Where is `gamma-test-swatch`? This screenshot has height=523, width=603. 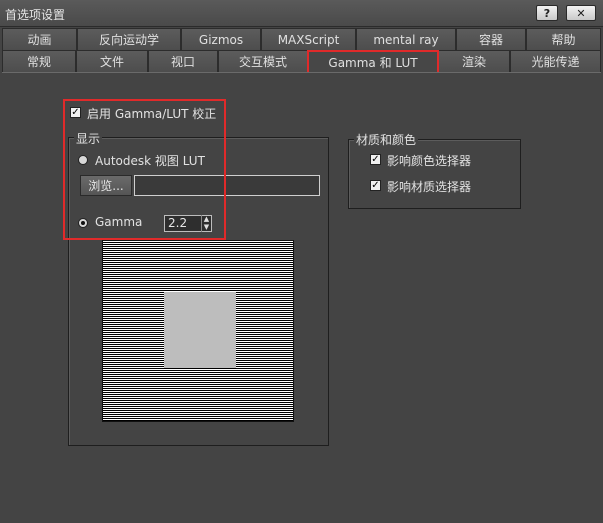
gamma-test-swatch is located at coordinates (200, 330).